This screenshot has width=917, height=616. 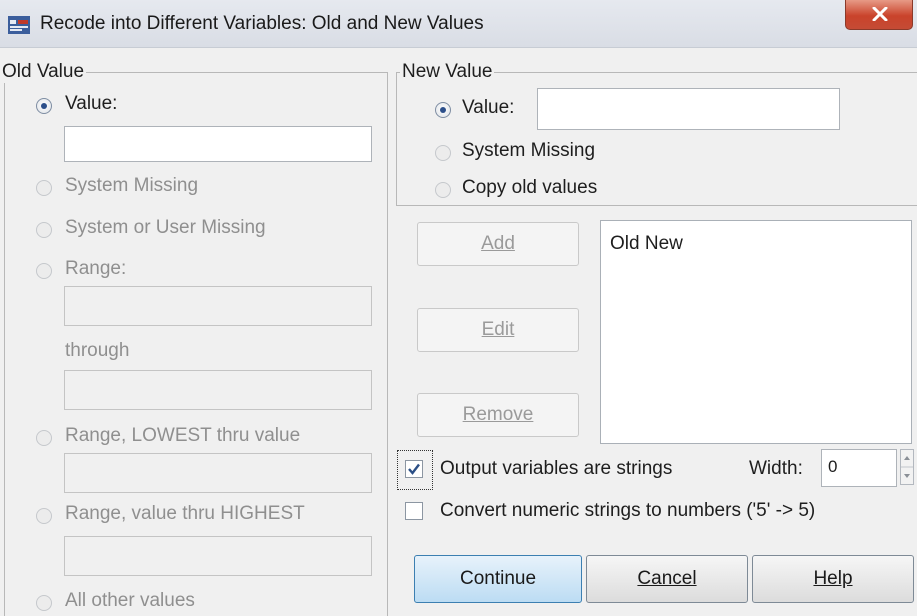 I want to click on old-range-radio, so click(x=44, y=271).